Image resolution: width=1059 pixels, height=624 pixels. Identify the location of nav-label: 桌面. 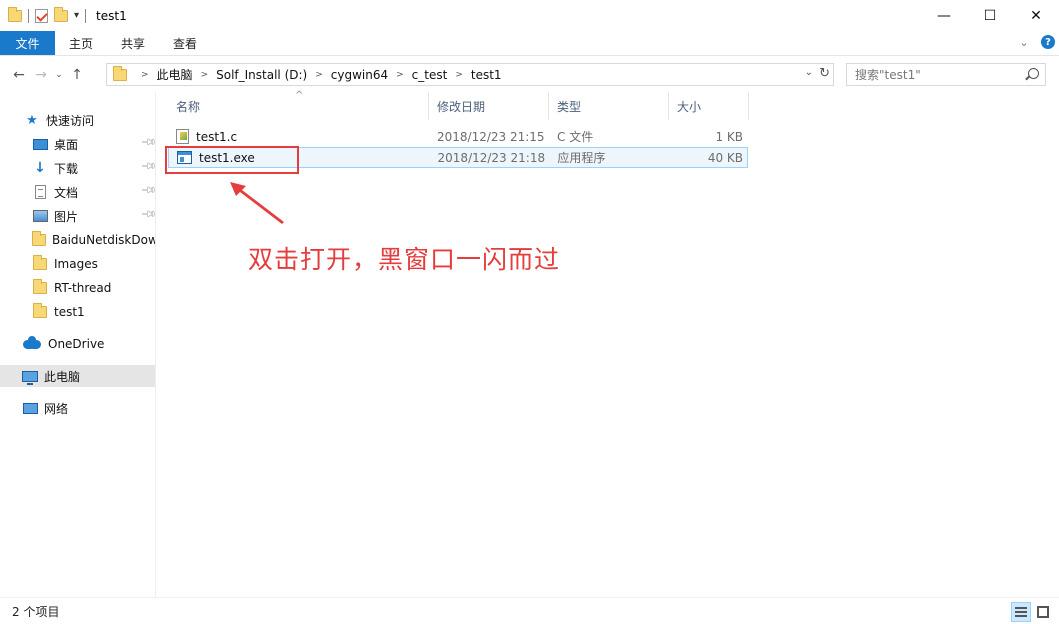
(66, 144).